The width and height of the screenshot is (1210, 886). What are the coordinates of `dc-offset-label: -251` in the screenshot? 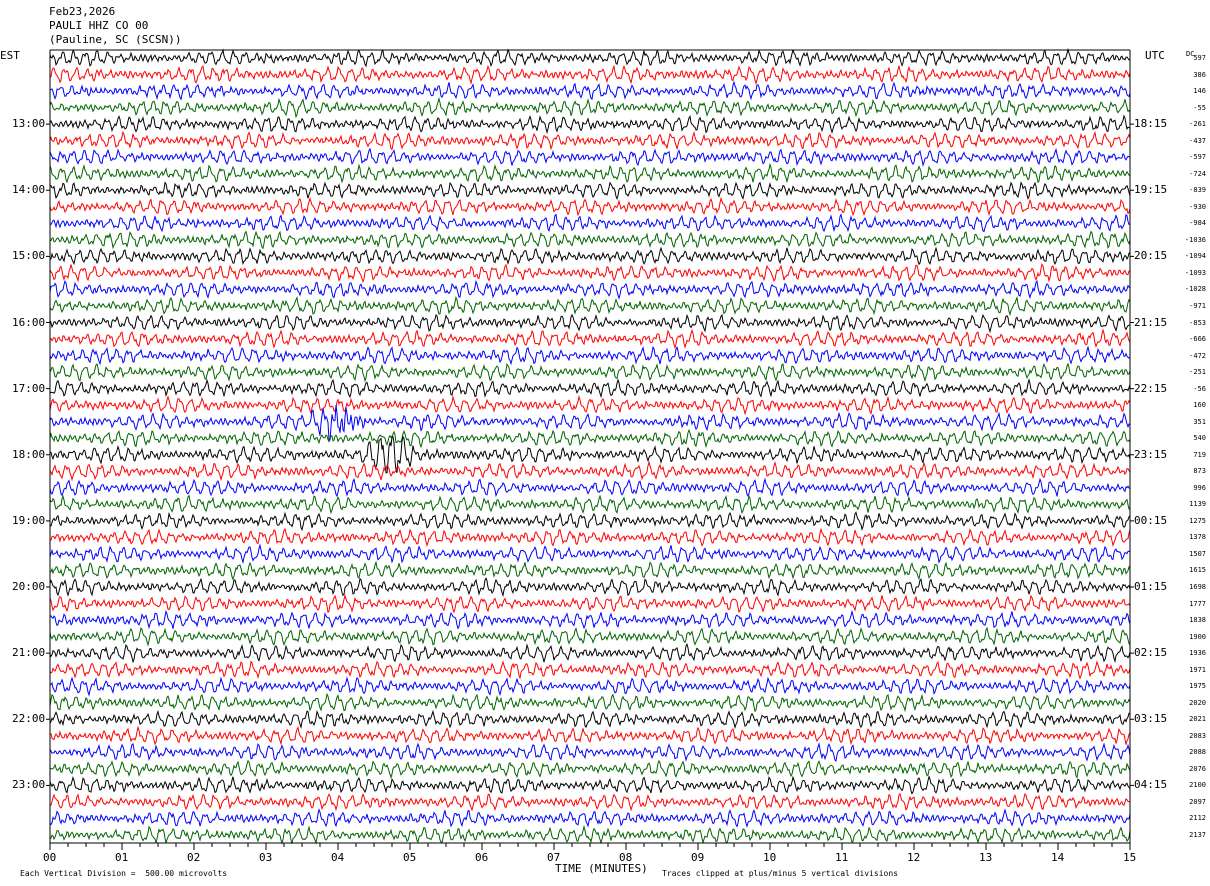 It's located at (1197, 372).